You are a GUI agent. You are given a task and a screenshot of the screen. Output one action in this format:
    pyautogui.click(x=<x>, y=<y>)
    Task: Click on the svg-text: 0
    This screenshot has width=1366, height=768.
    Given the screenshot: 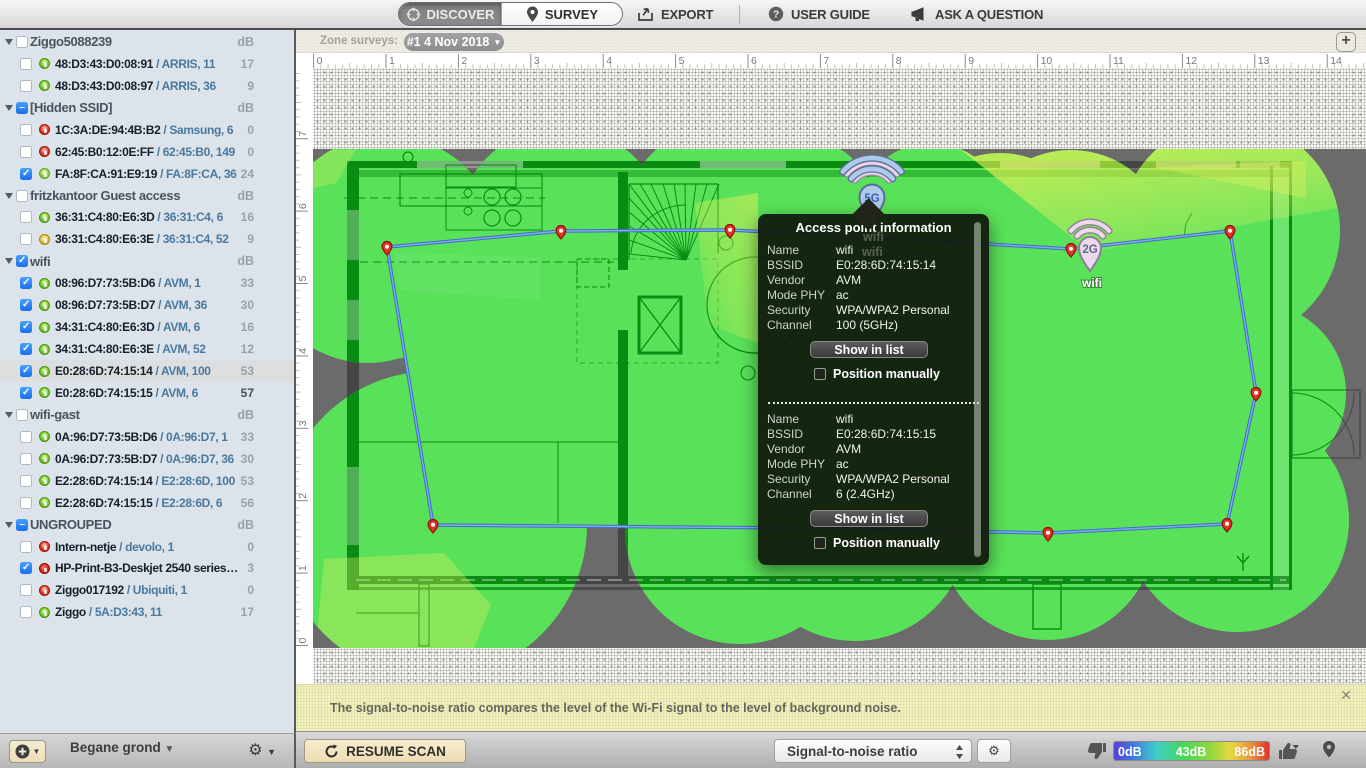 What is the action you would take?
    pyautogui.click(x=320, y=61)
    